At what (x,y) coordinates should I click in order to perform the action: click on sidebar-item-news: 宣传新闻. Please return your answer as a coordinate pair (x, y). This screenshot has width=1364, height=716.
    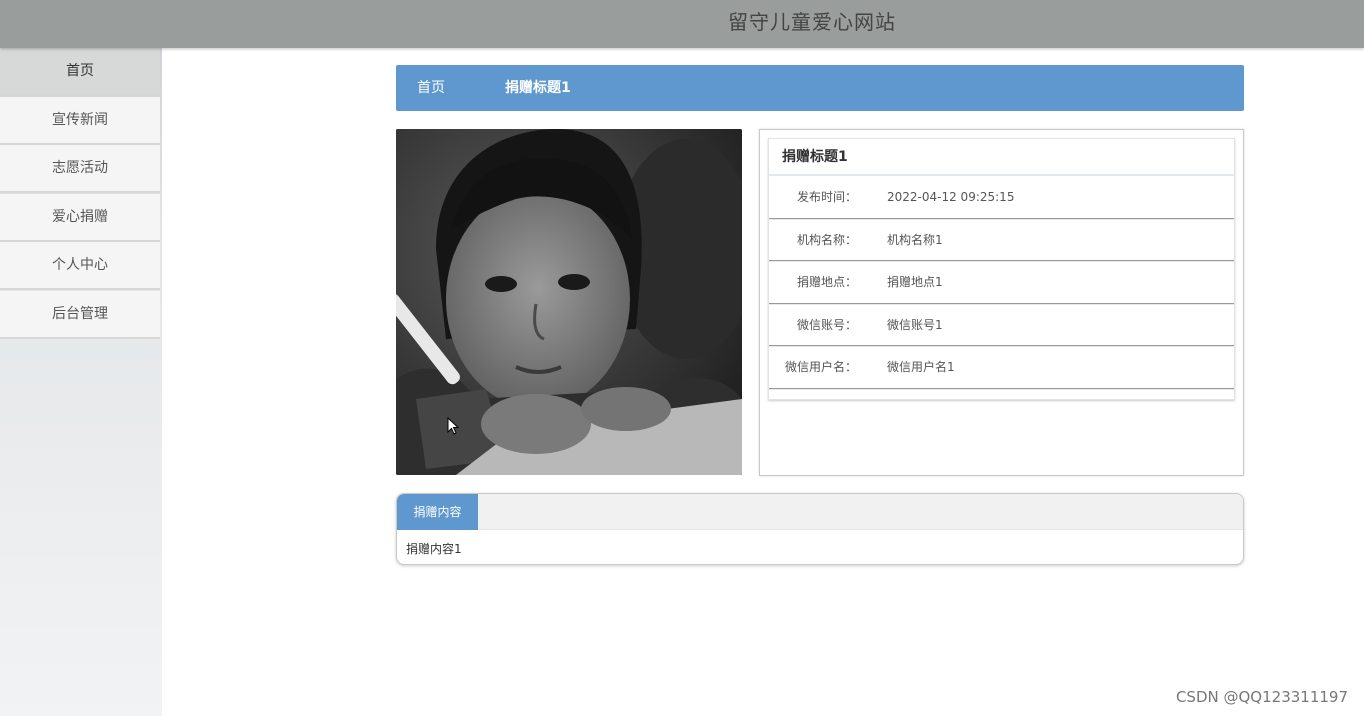
    Looking at the image, I should click on (80, 120).